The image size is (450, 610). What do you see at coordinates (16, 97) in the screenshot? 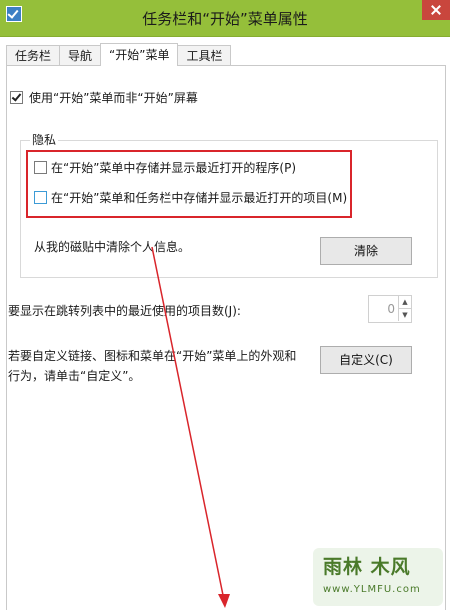
I see `use-start-menu-checkbox` at bounding box center [16, 97].